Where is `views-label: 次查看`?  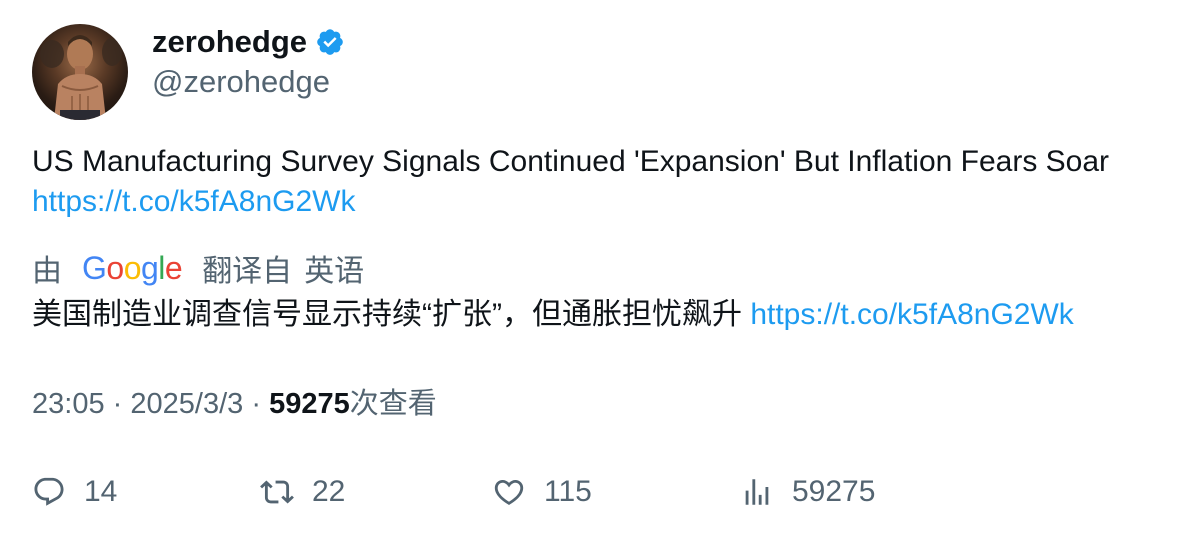
views-label: 次查看 is located at coordinates (393, 404).